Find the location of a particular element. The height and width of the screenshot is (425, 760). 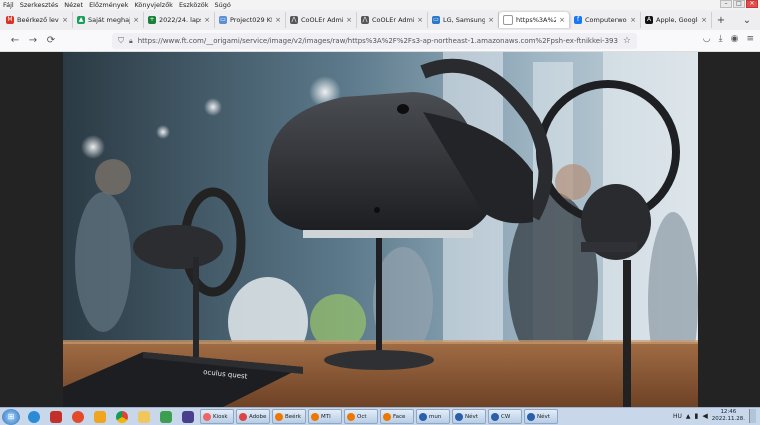

tab-7: https%3A%2F%2Fs3× is located at coordinates (534, 20).